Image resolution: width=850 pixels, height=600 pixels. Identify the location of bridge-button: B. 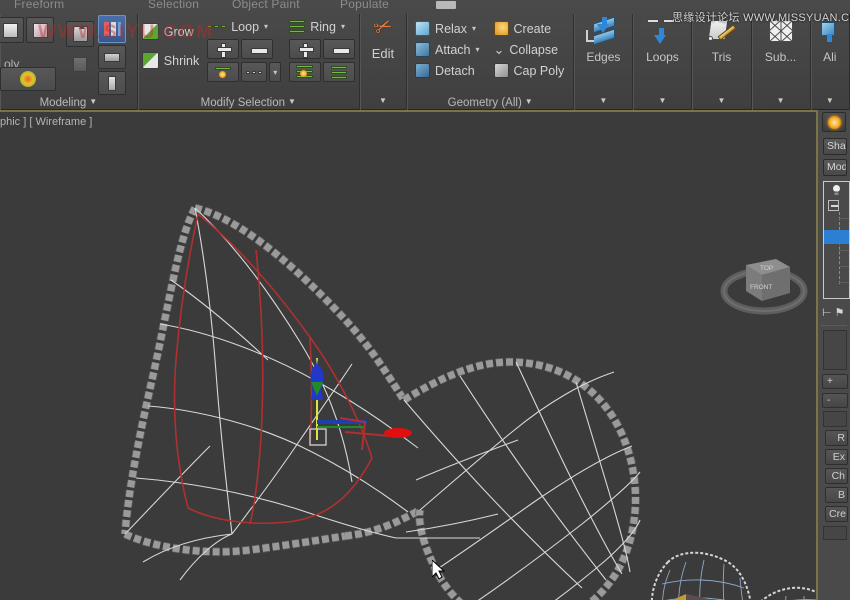
(836, 495).